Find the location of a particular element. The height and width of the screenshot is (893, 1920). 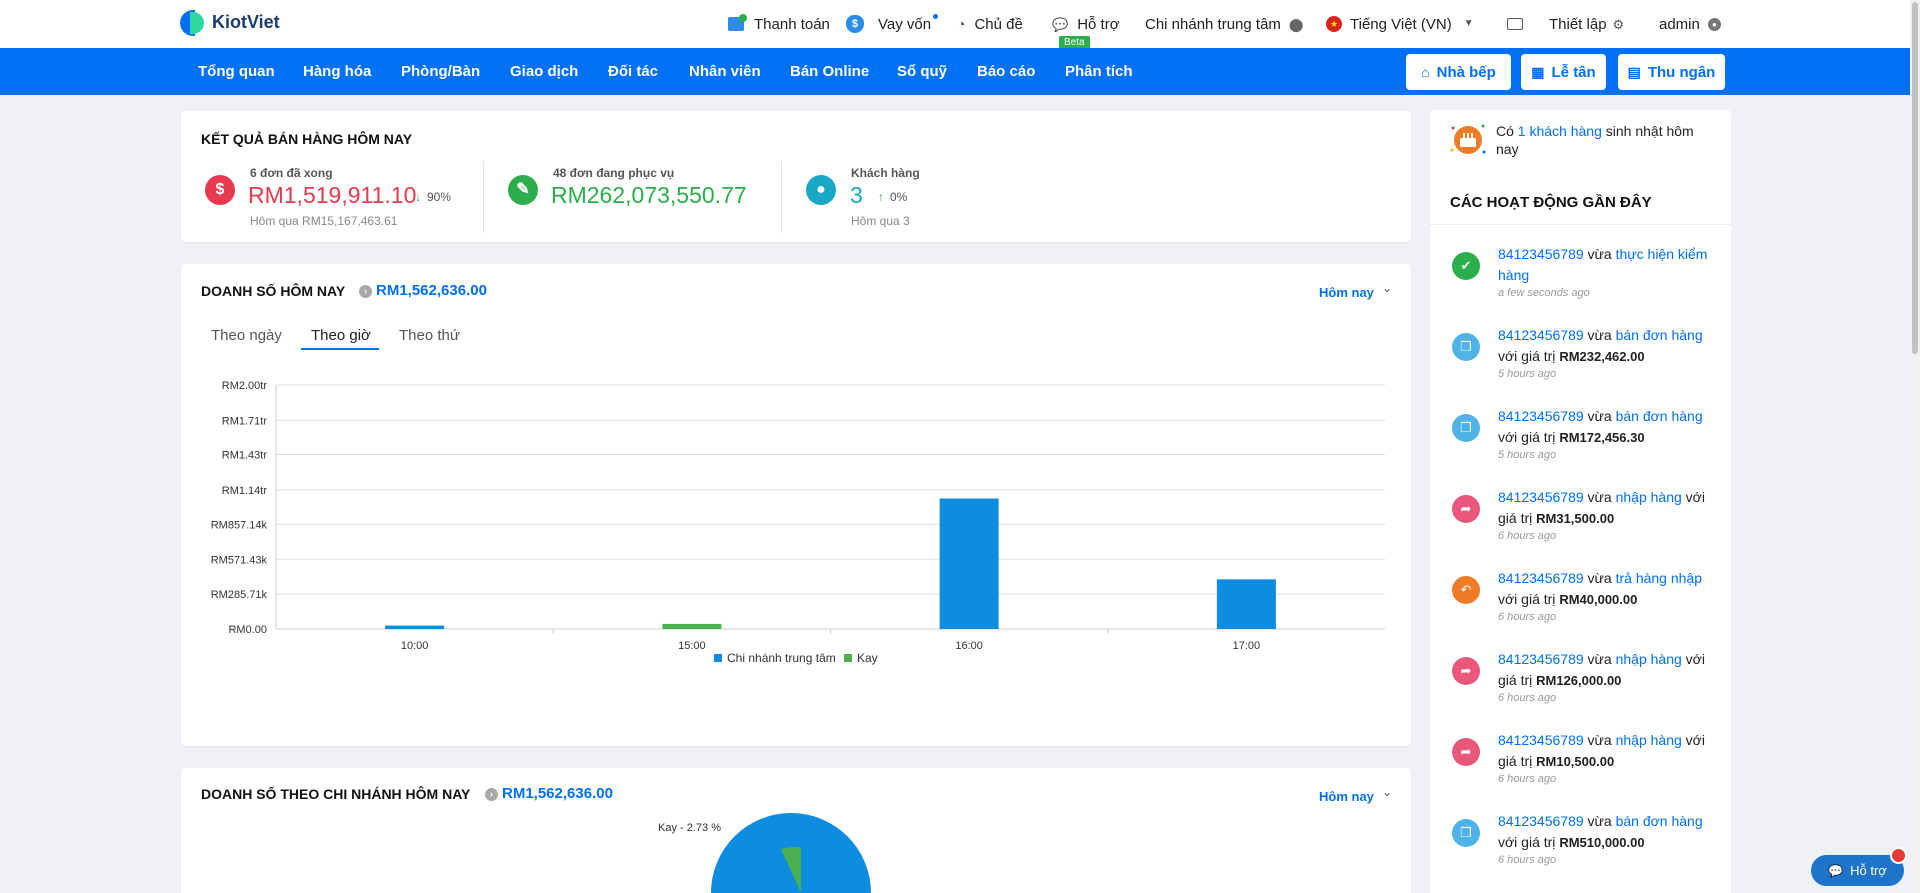

branch-revenue-amount-value: RM1,562,636.00 is located at coordinates (557, 793).